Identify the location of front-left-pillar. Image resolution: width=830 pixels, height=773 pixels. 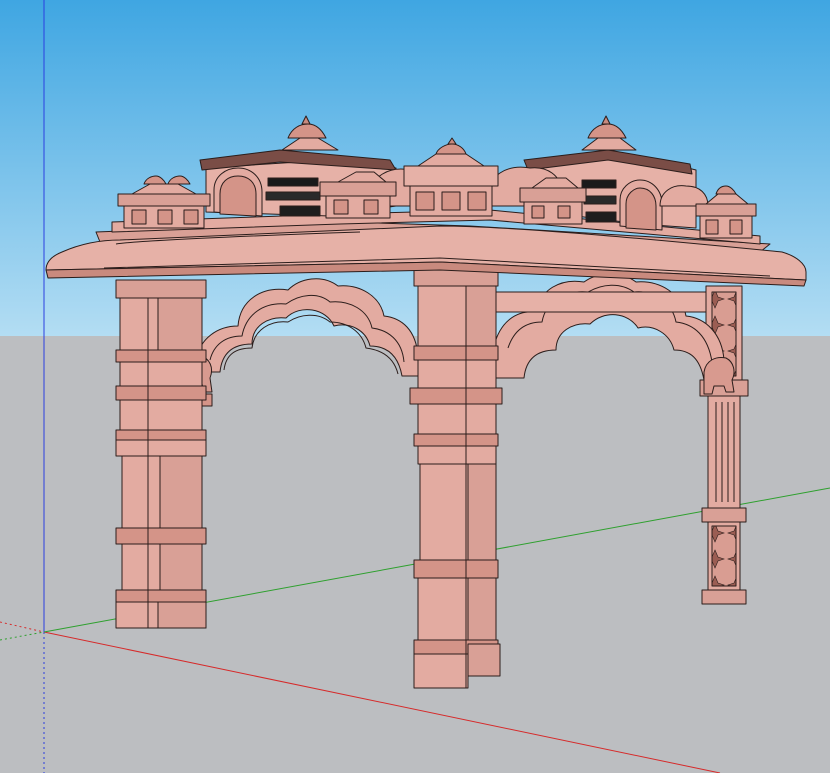
(161, 454).